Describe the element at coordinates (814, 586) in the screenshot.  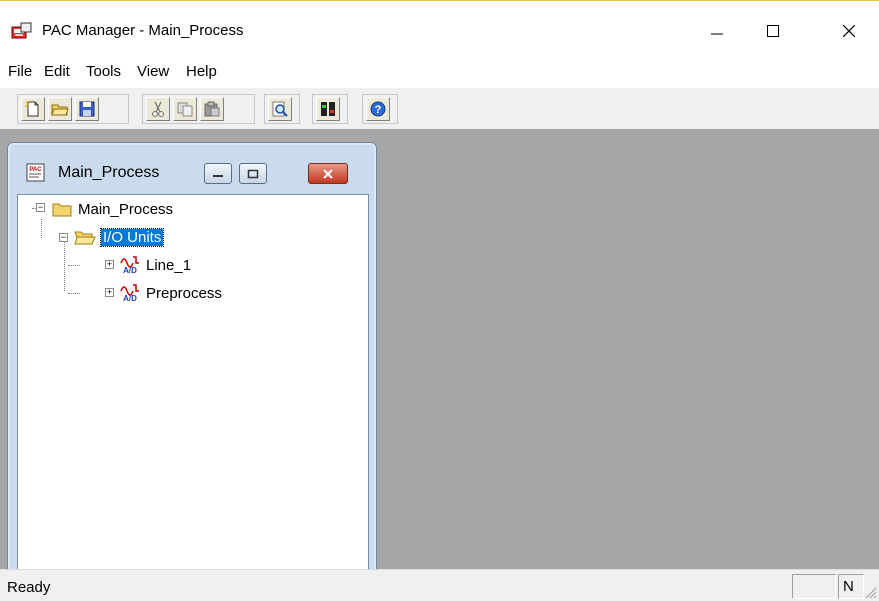
I see `status-pane-empty` at that location.